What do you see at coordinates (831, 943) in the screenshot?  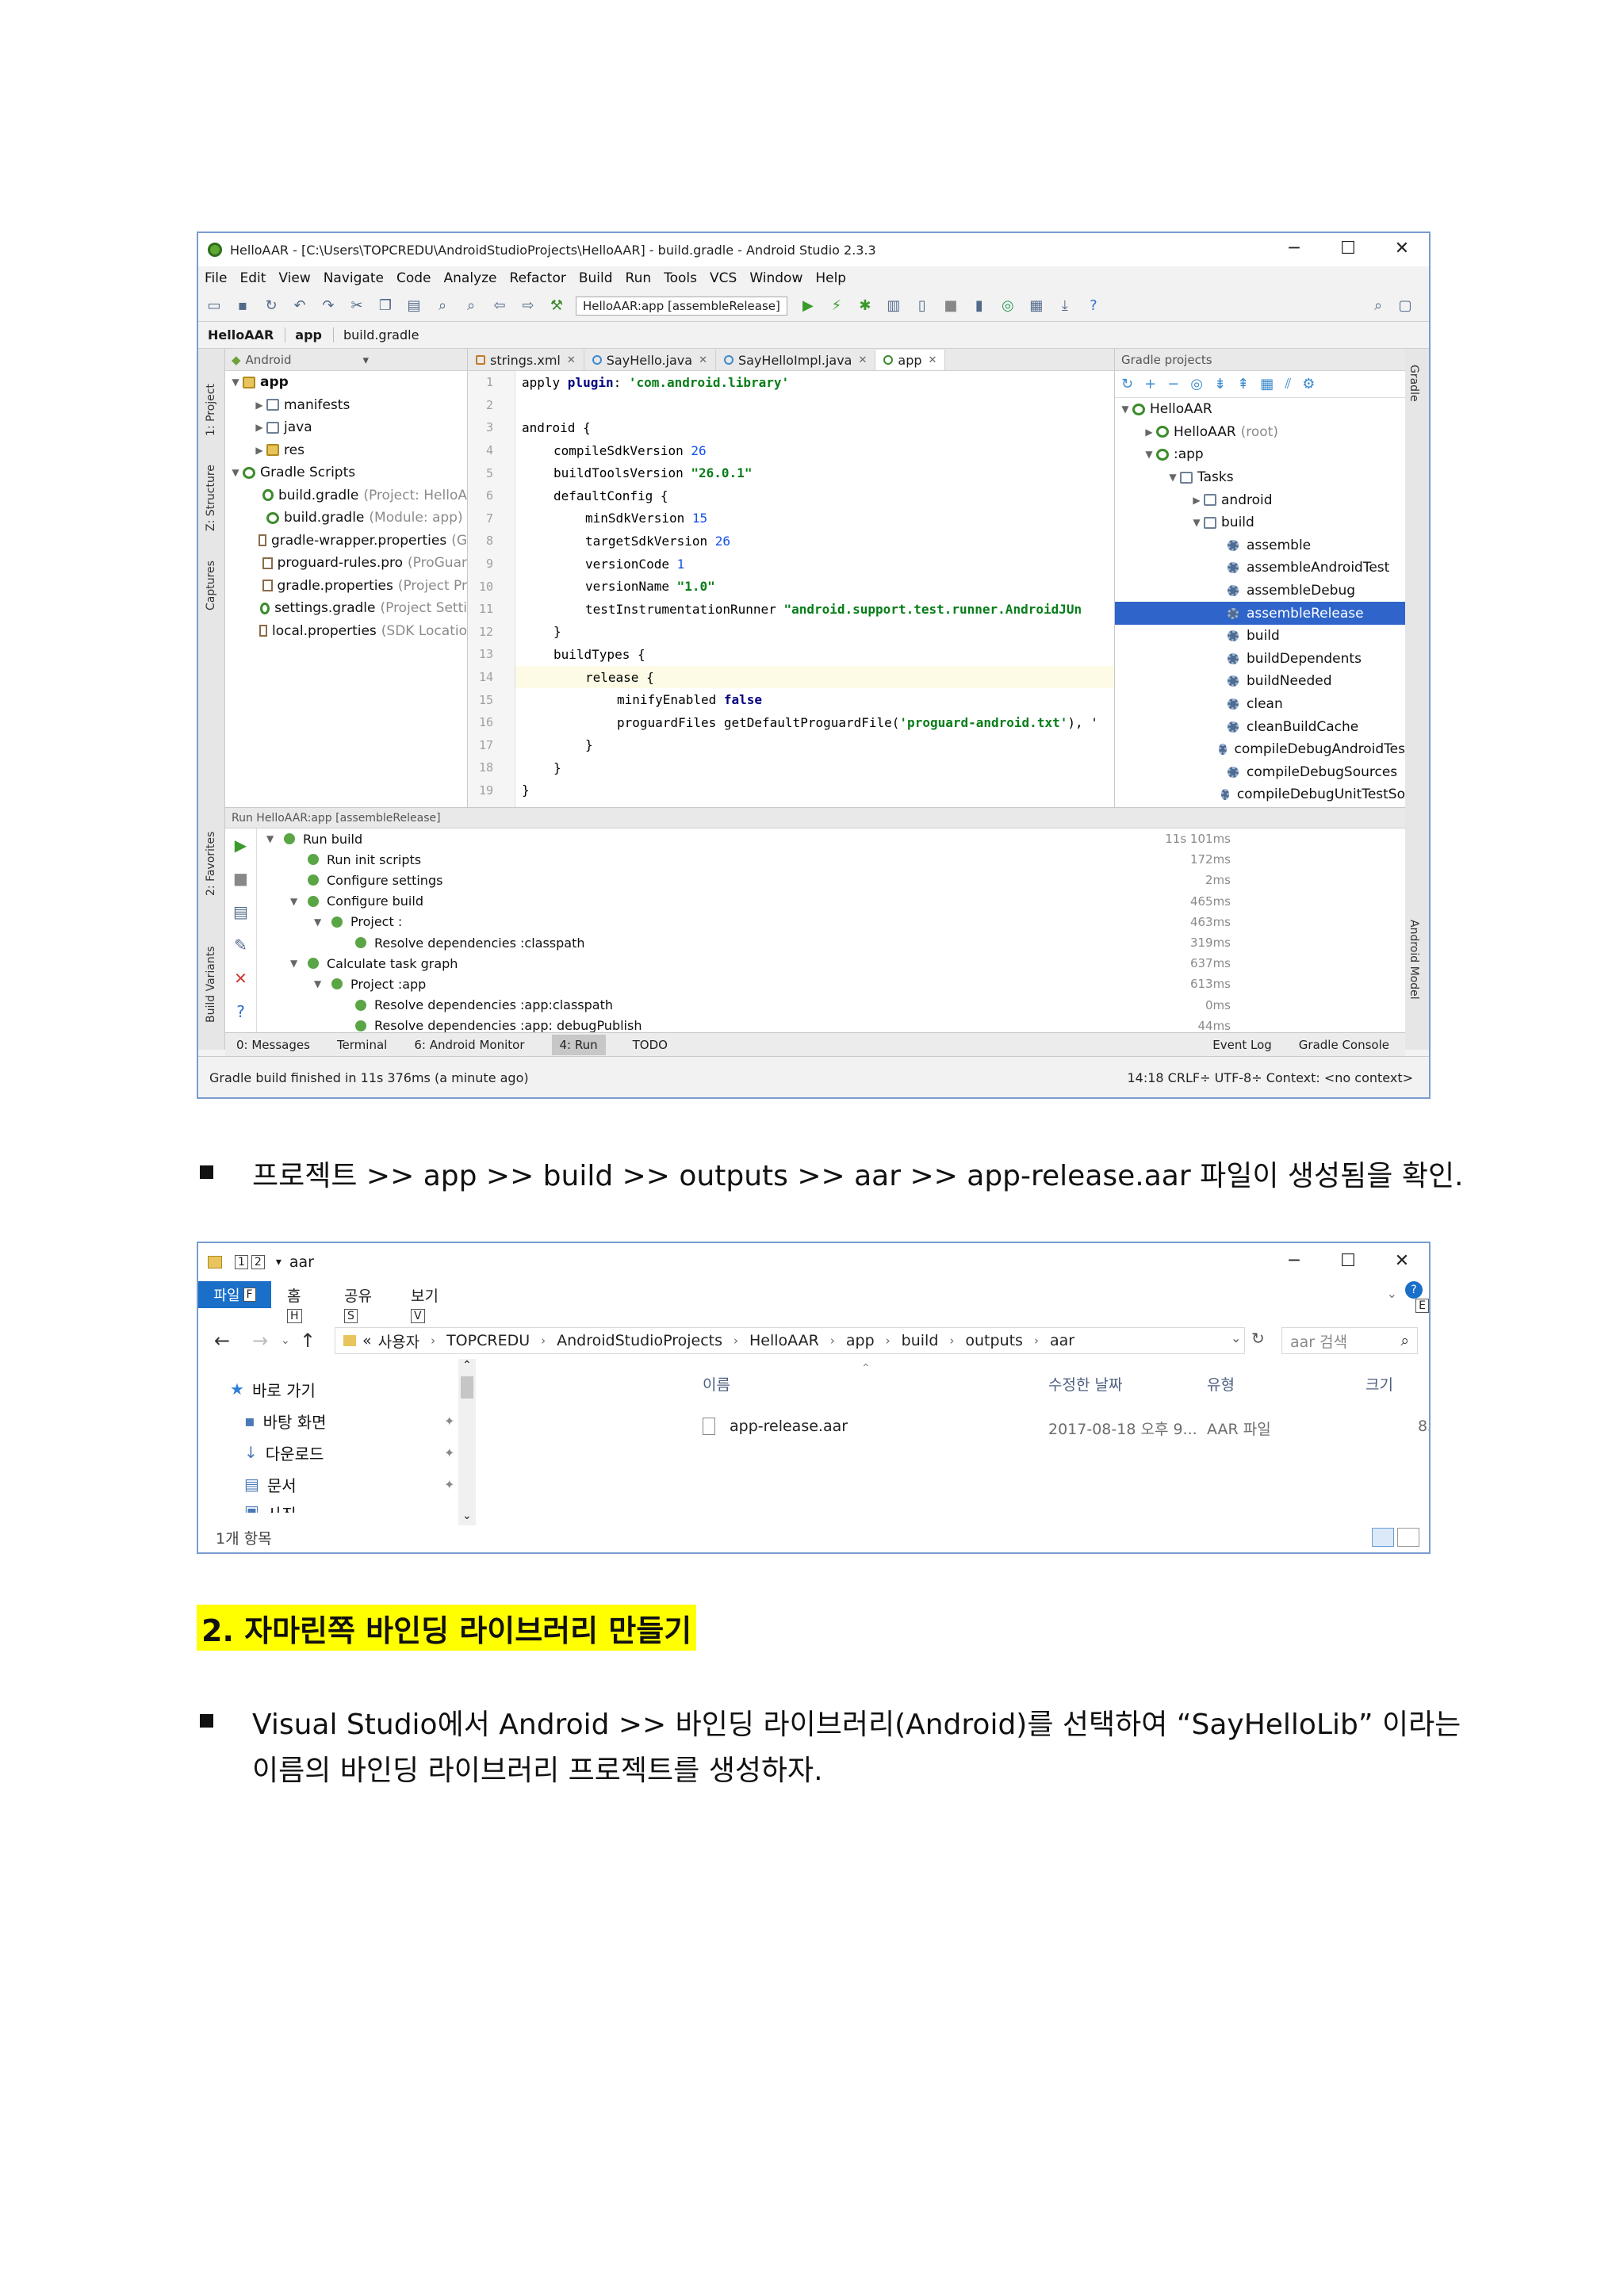 I see `build-step-row: Resolve dependencies :classpath 319ms` at bounding box center [831, 943].